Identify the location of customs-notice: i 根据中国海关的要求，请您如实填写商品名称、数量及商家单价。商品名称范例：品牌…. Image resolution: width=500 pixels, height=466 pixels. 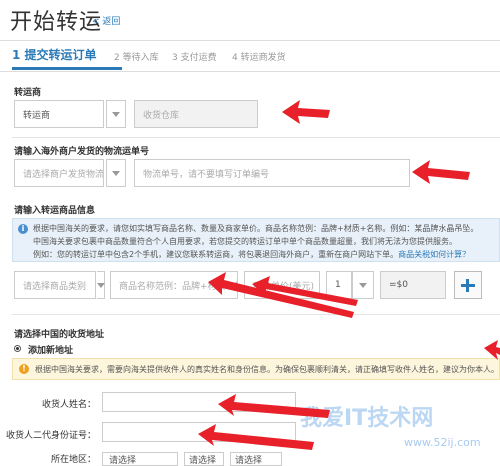
(256, 240).